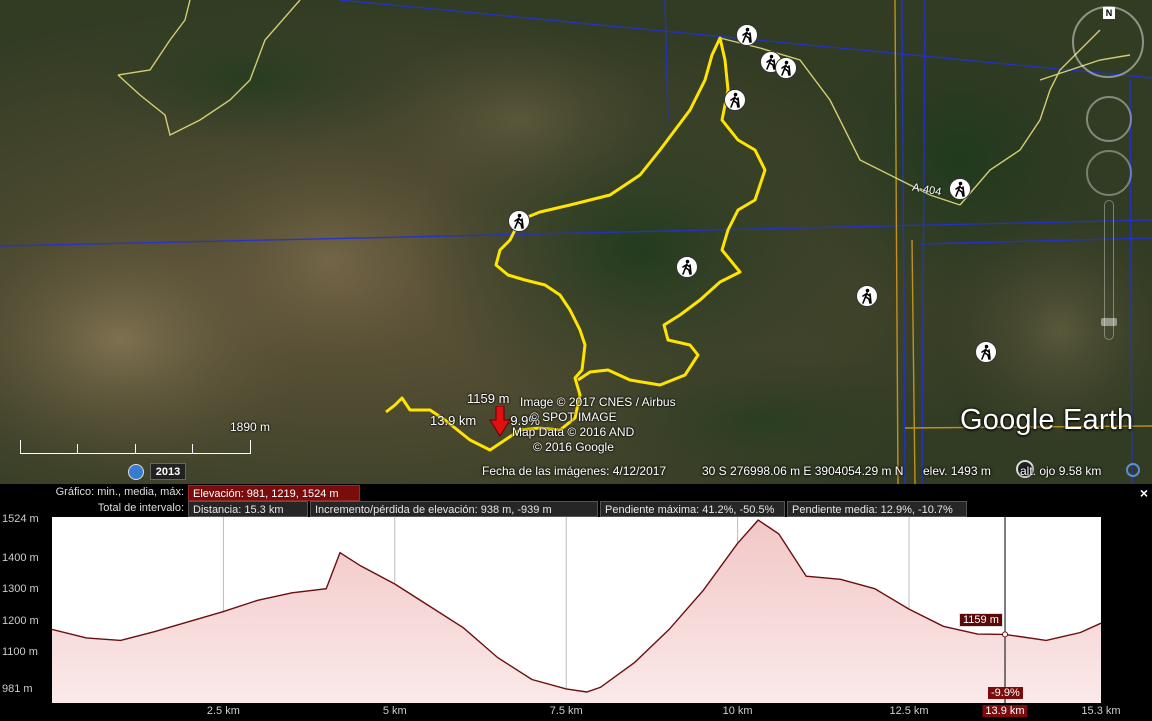 This screenshot has width=1152, height=721. Describe the element at coordinates (394, 711) in the screenshot. I see `x-tick-label: 5 km` at that location.